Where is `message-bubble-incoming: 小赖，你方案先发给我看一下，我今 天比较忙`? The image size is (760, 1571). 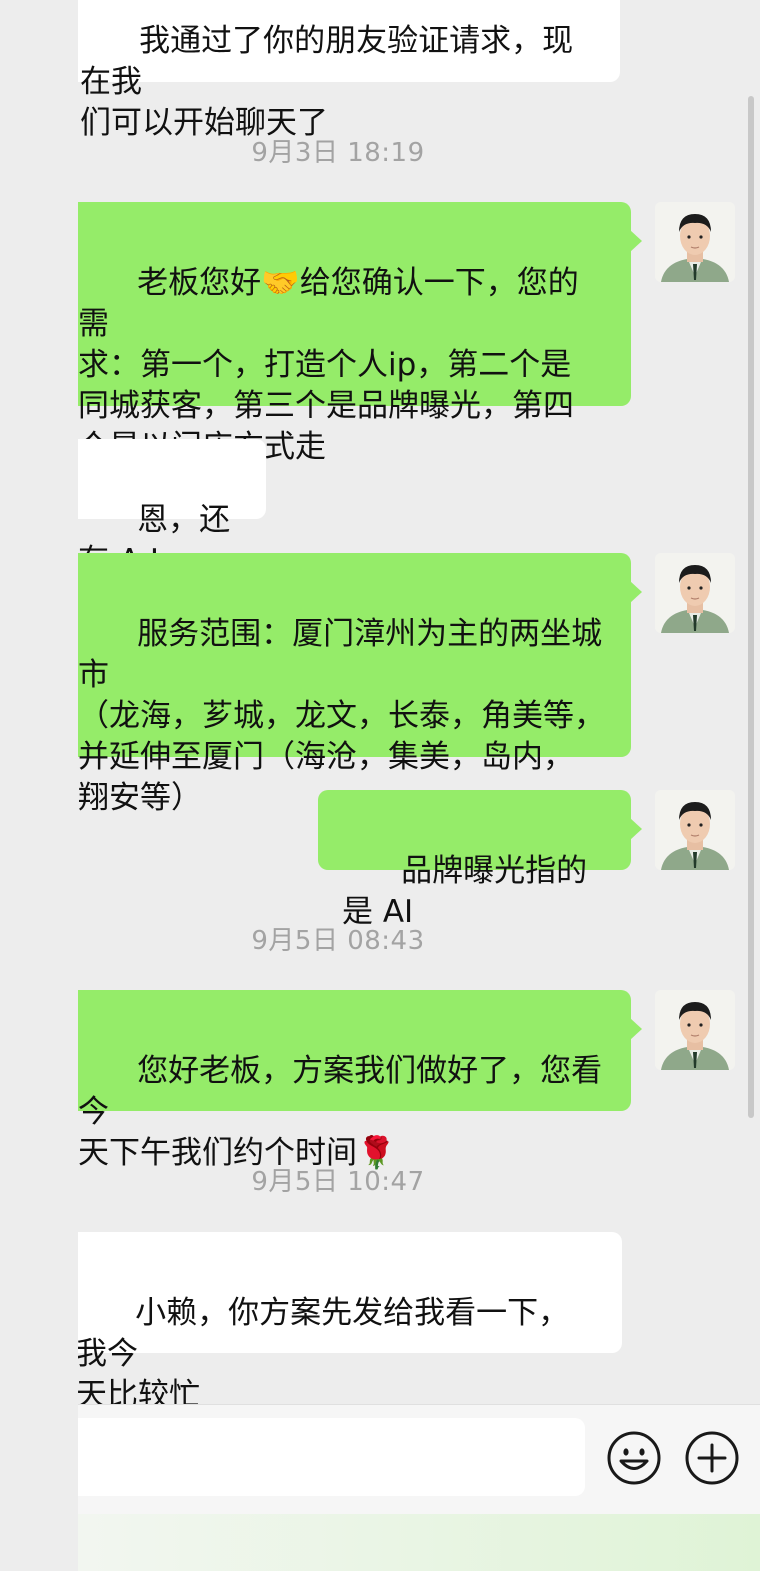
message-bubble-incoming: 小赖，你方案先发给我看一下，我今 天比较忙 is located at coordinates (331, 1318).